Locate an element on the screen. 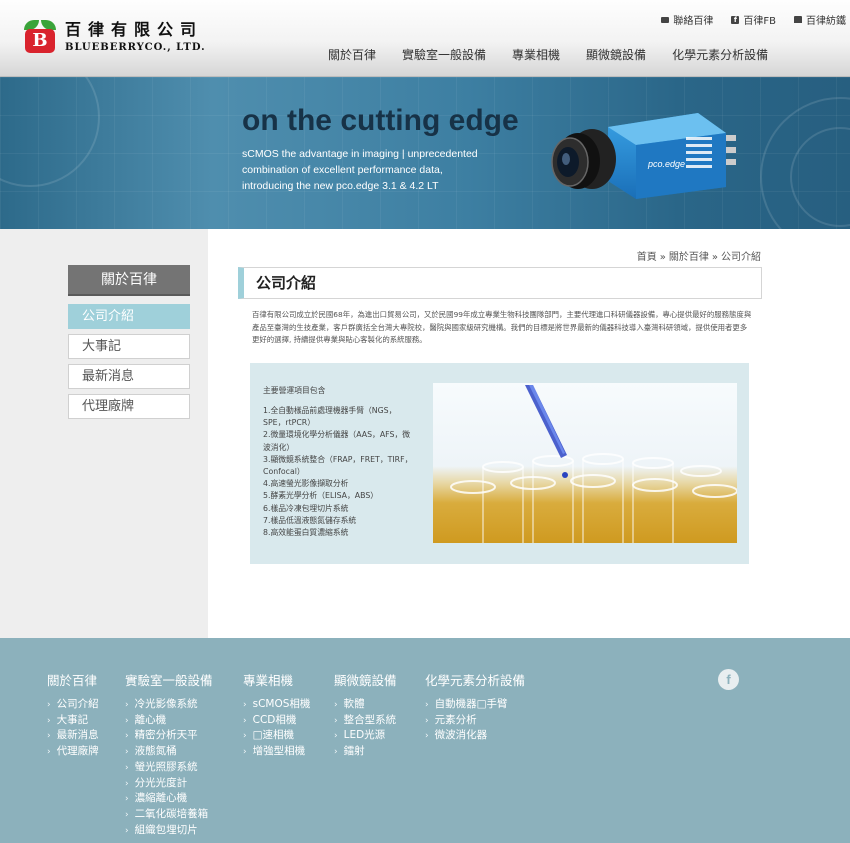  nav-item-chem-analysis: 化學元素分析設備 is located at coordinates (720, 54).